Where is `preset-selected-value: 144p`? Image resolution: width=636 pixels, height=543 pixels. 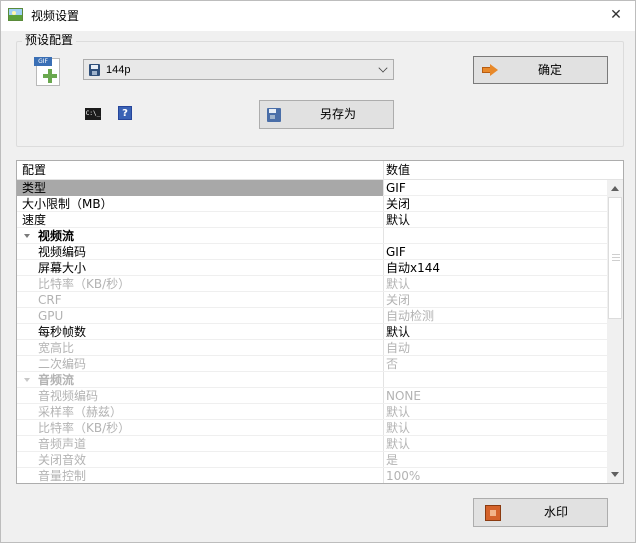
preset-selected-value: 144p is located at coordinates (118, 70).